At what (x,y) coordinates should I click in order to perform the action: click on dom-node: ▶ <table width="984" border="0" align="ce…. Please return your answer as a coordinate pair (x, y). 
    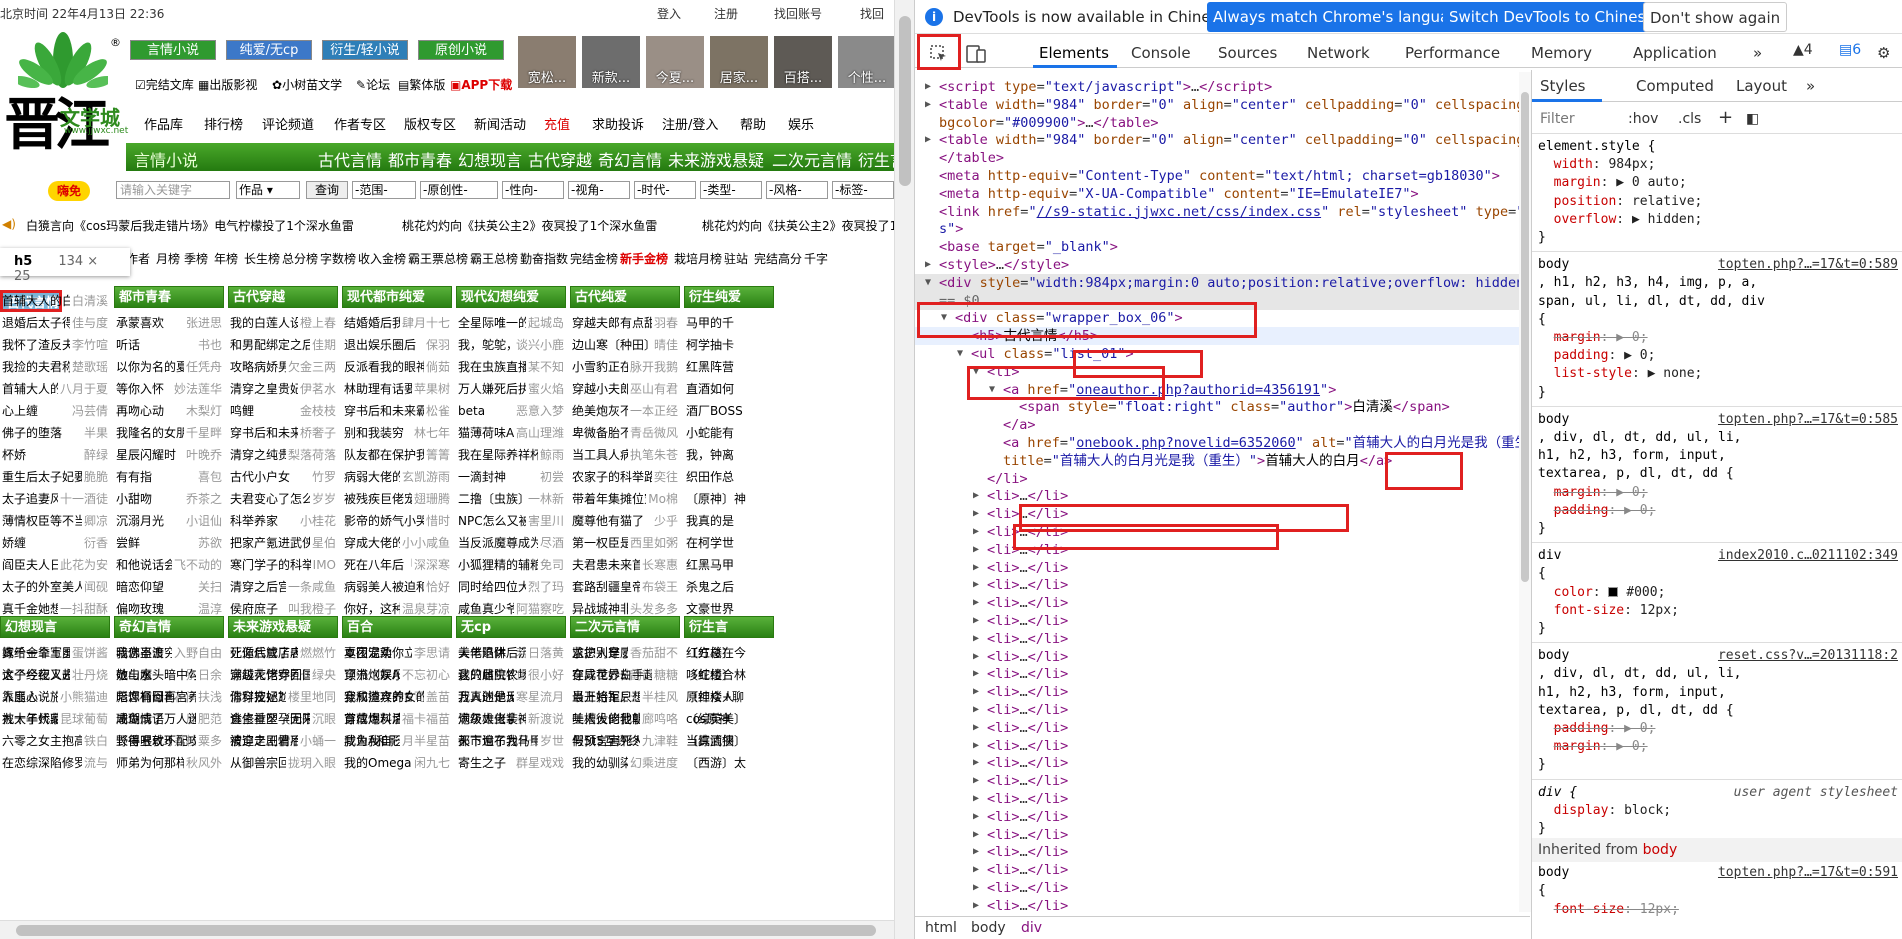
    Looking at the image, I should click on (1222, 105).